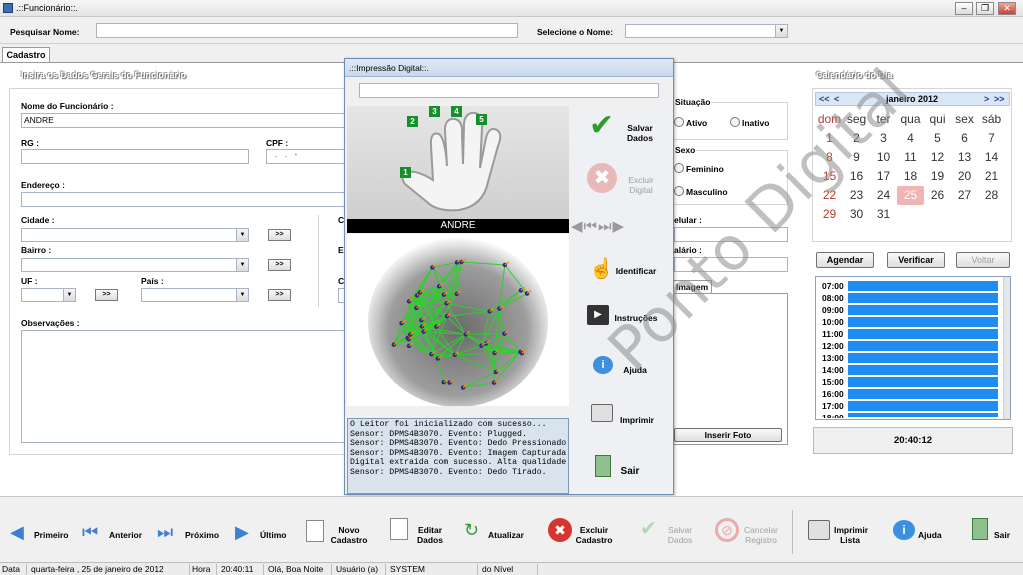 The width and height of the screenshot is (1023, 575). I want to click on calendar-day: 30, so click(856, 214).